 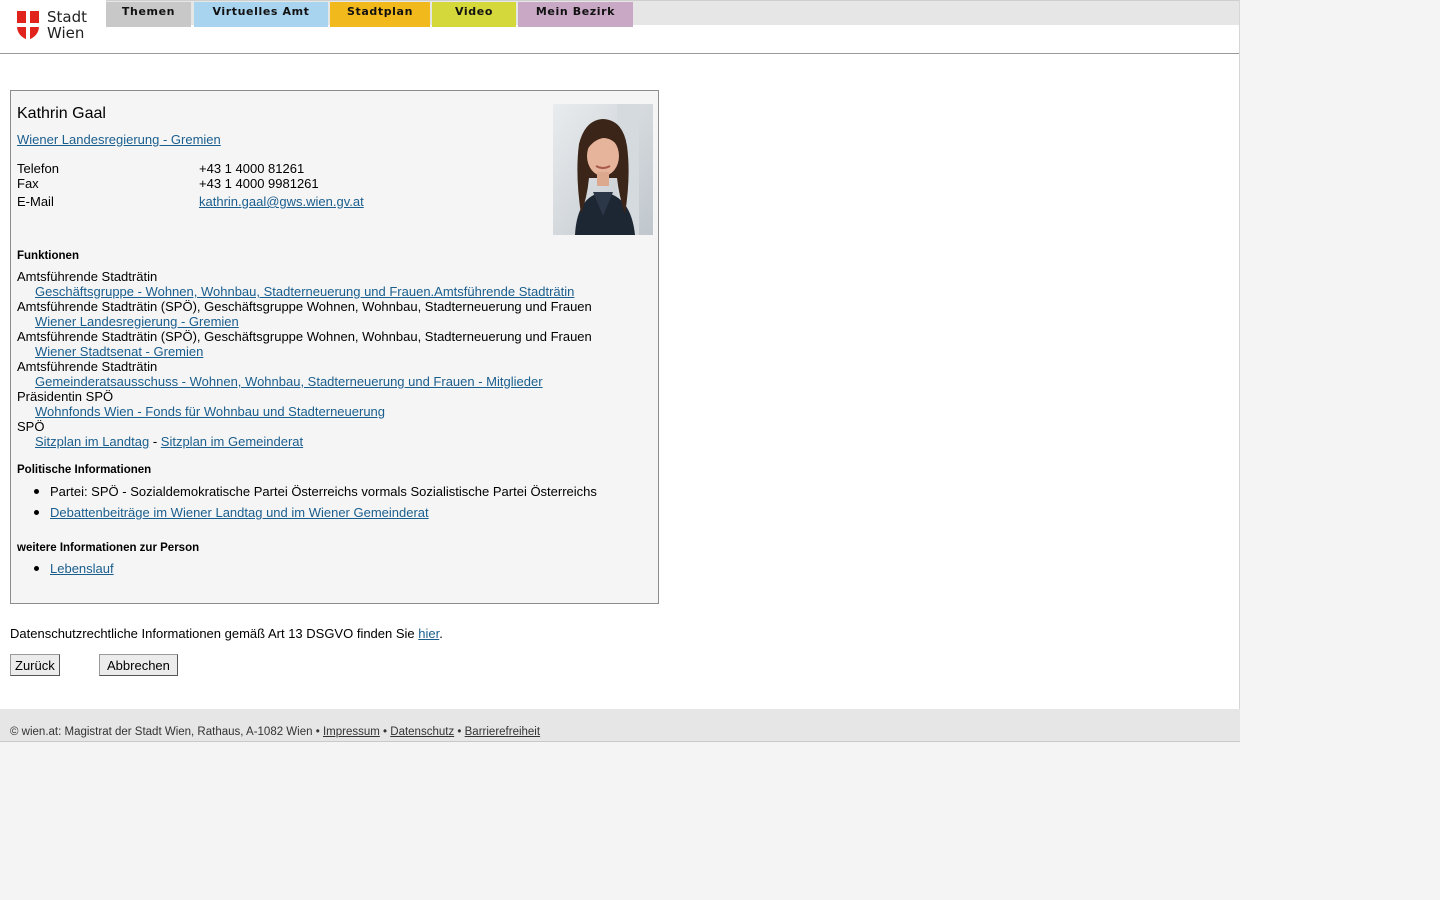 What do you see at coordinates (28, 25) in the screenshot?
I see `wien-shield-icon` at bounding box center [28, 25].